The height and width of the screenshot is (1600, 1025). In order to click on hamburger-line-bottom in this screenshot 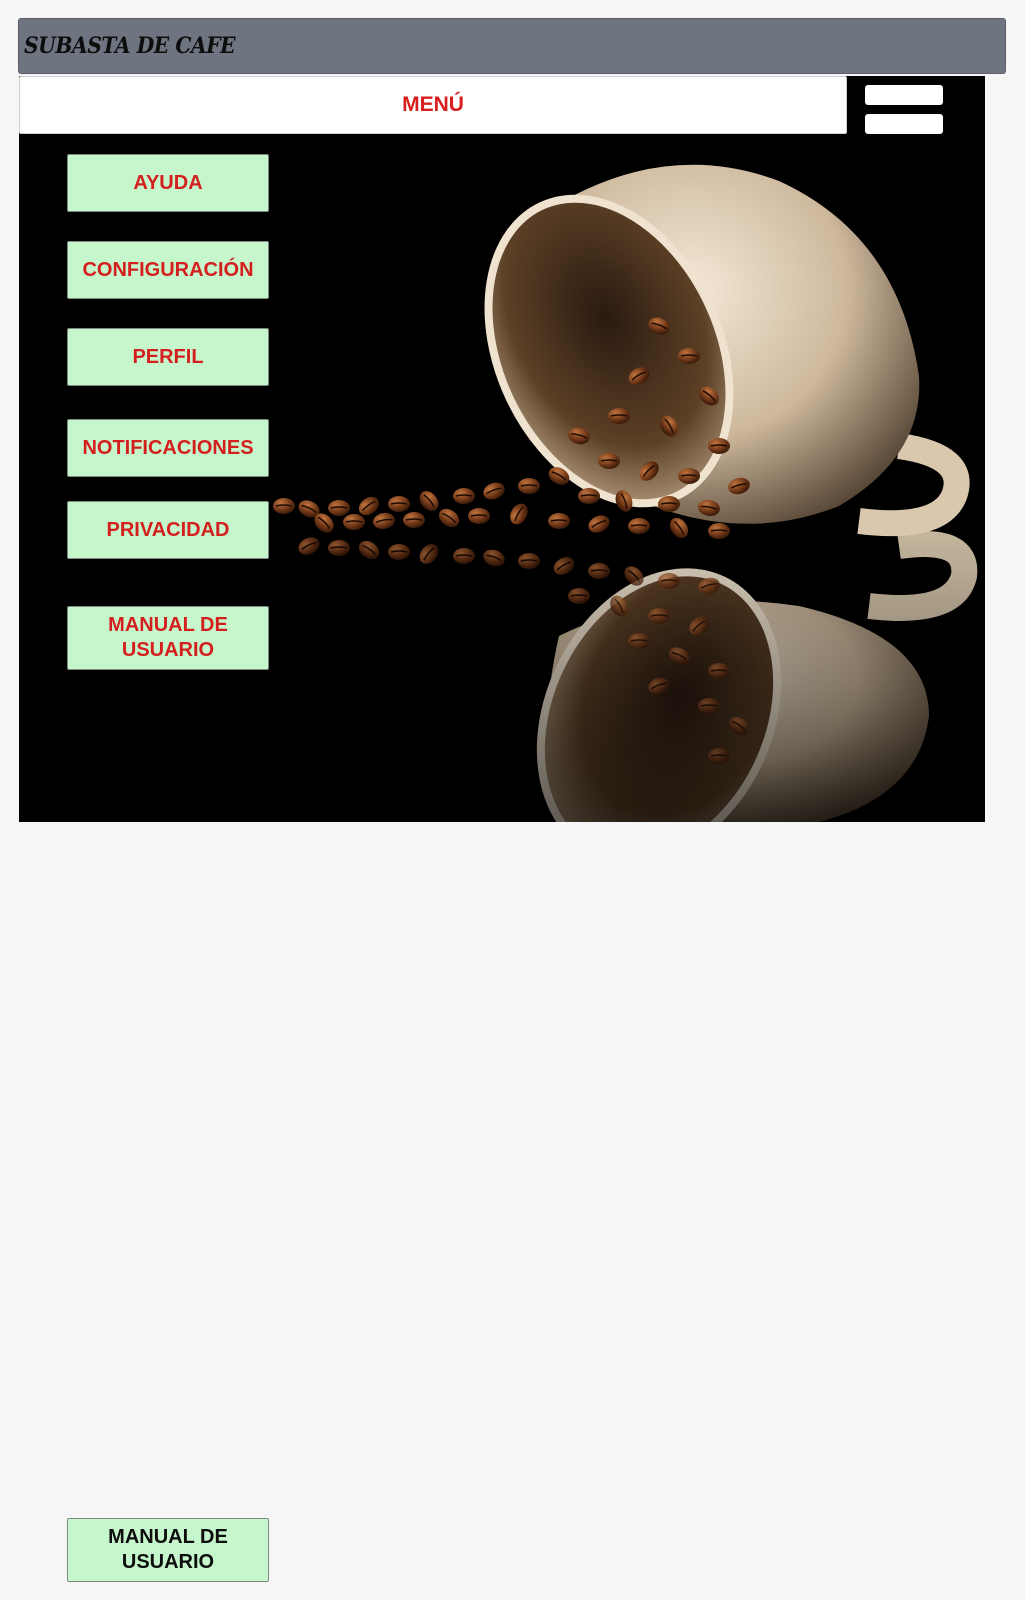, I will do `click(904, 124)`.